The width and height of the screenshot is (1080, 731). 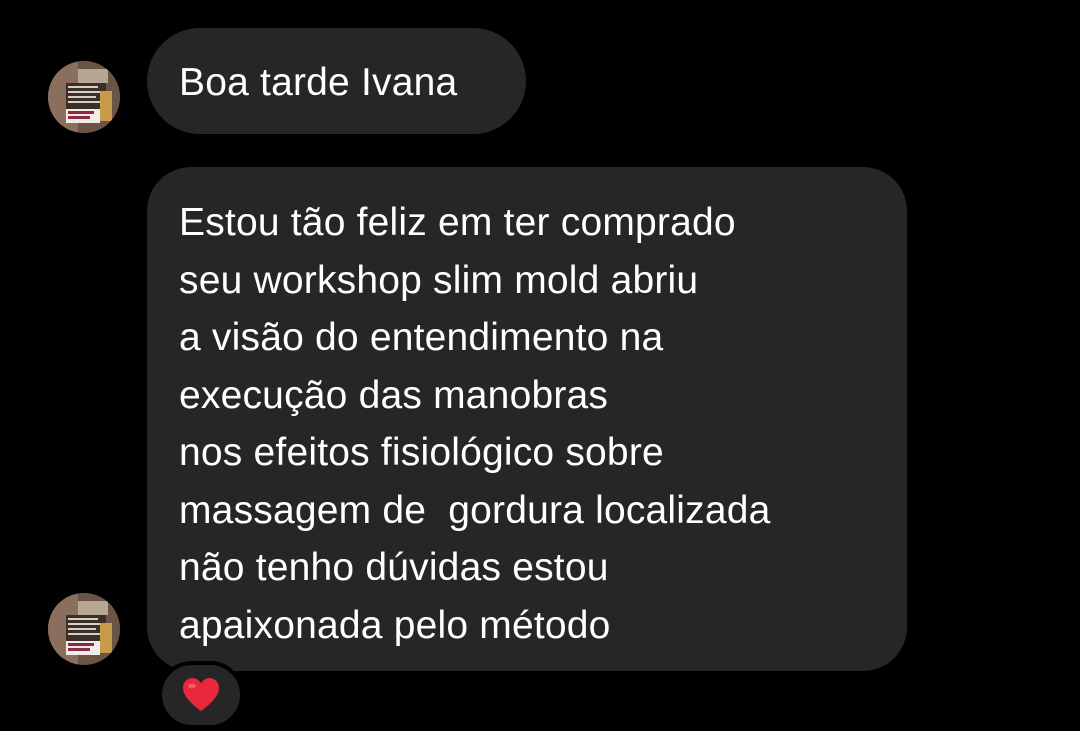 I want to click on message-line: não tenho dúvidas estou, so click(x=394, y=567).